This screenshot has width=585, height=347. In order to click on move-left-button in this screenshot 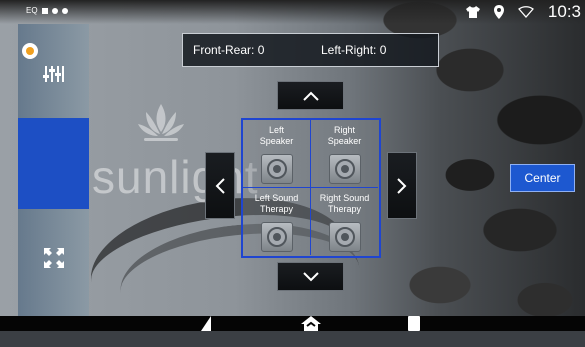, I will do `click(220, 185)`.